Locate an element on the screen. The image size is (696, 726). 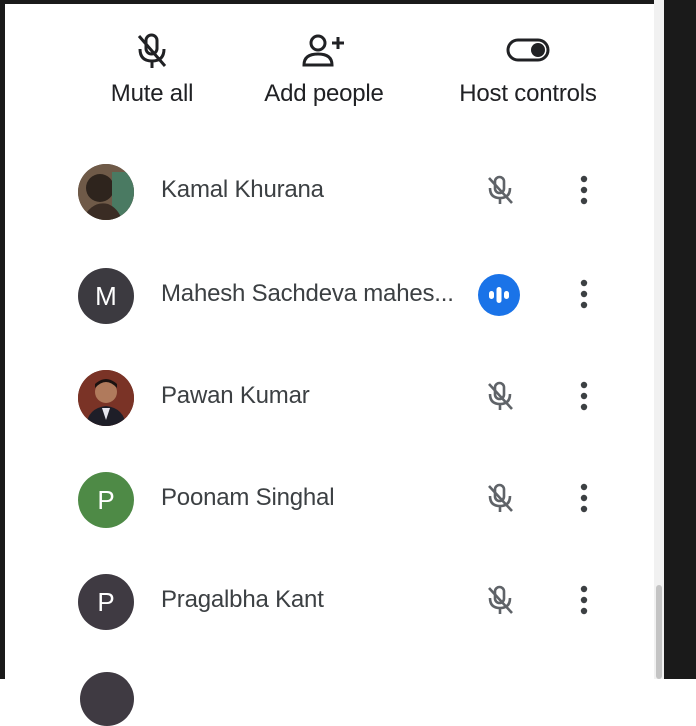
window-frame-right is located at coordinates (680, 339).